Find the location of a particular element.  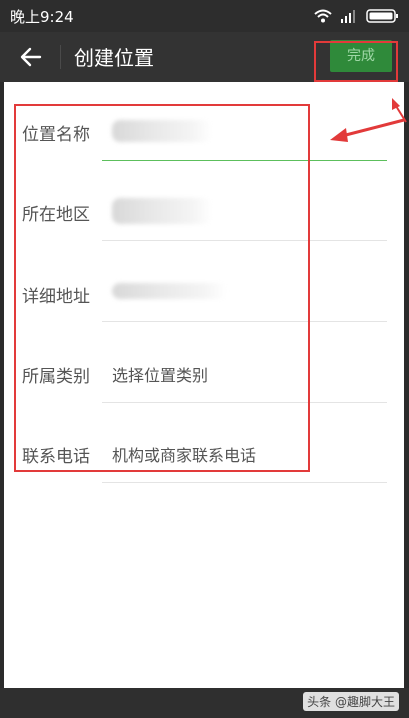

arrow-left-icon is located at coordinates (31, 57).